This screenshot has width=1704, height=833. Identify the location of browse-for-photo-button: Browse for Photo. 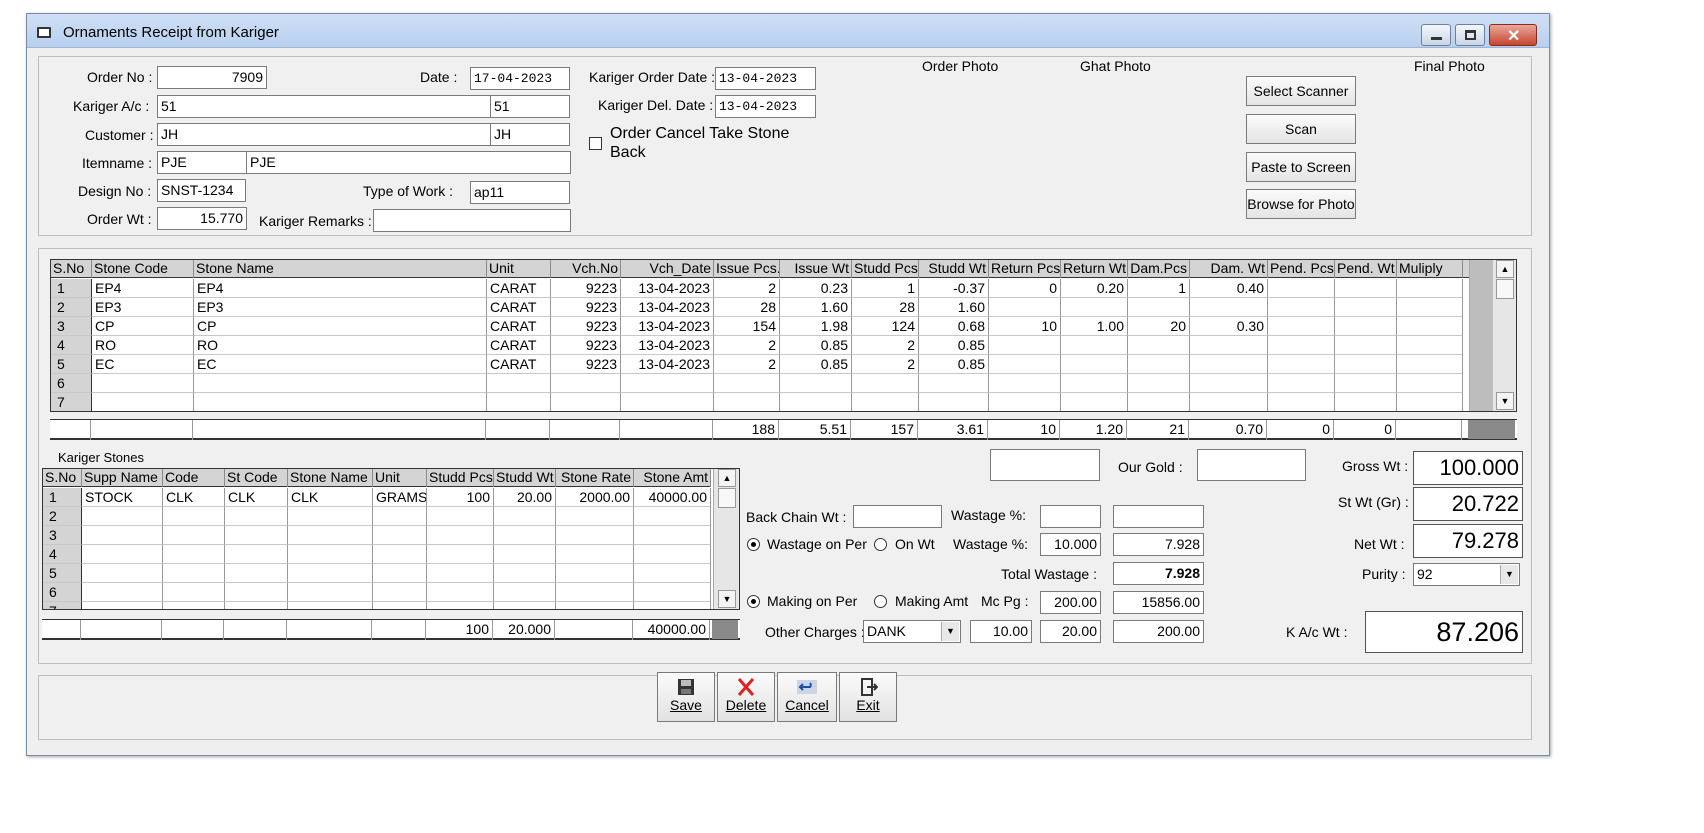
(1301, 204).